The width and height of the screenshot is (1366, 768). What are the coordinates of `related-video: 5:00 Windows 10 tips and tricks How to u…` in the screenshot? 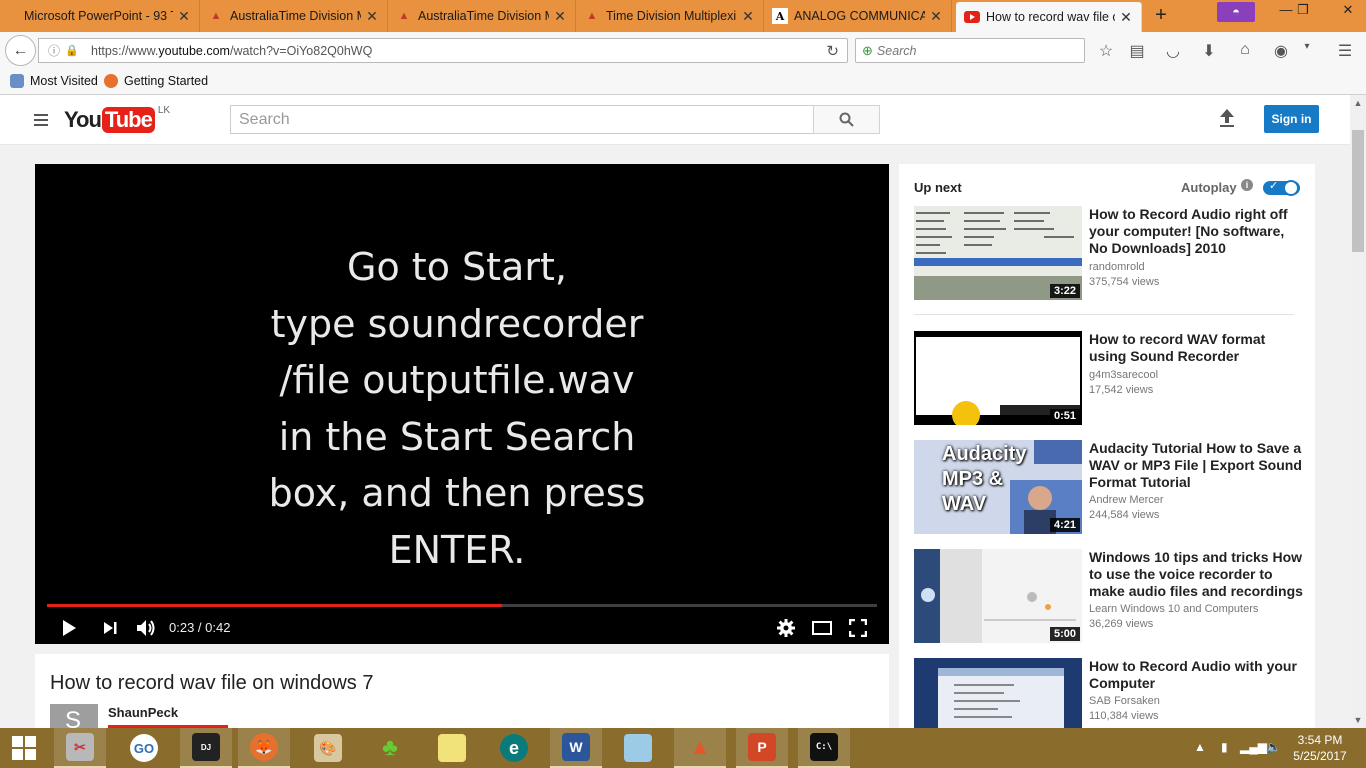 It's located at (1109, 596).